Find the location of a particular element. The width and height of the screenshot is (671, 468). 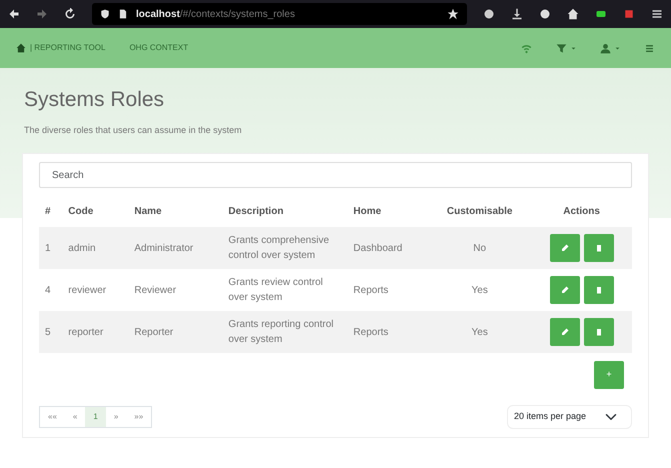

user-icon is located at coordinates (605, 48).